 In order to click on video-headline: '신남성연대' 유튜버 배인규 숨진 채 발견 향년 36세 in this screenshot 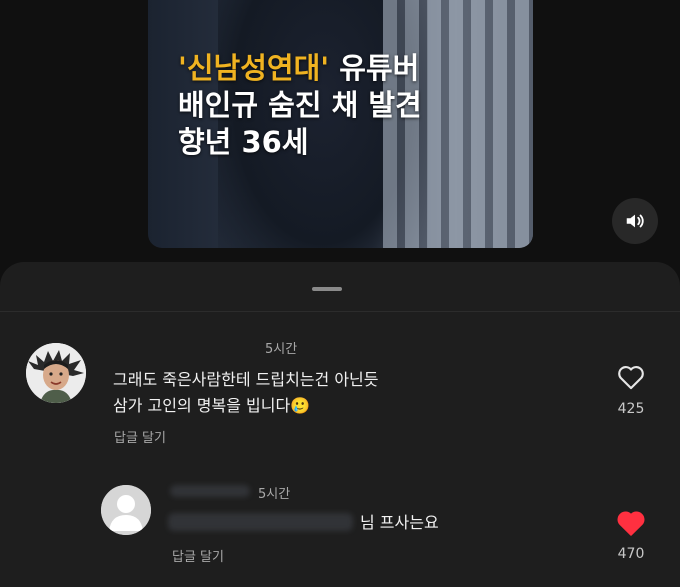, I will do `click(300, 105)`.